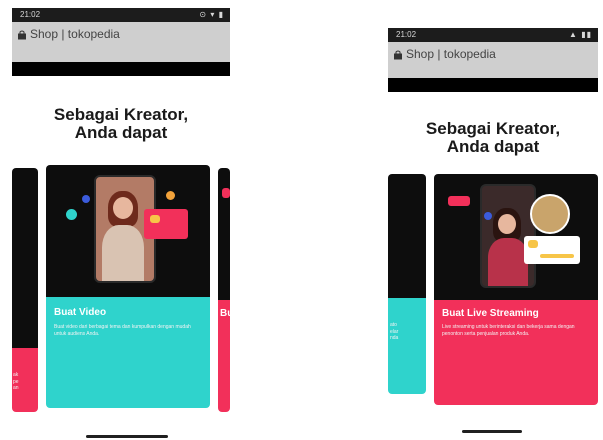  I want to click on play-bubble-icon, so click(86, 199).